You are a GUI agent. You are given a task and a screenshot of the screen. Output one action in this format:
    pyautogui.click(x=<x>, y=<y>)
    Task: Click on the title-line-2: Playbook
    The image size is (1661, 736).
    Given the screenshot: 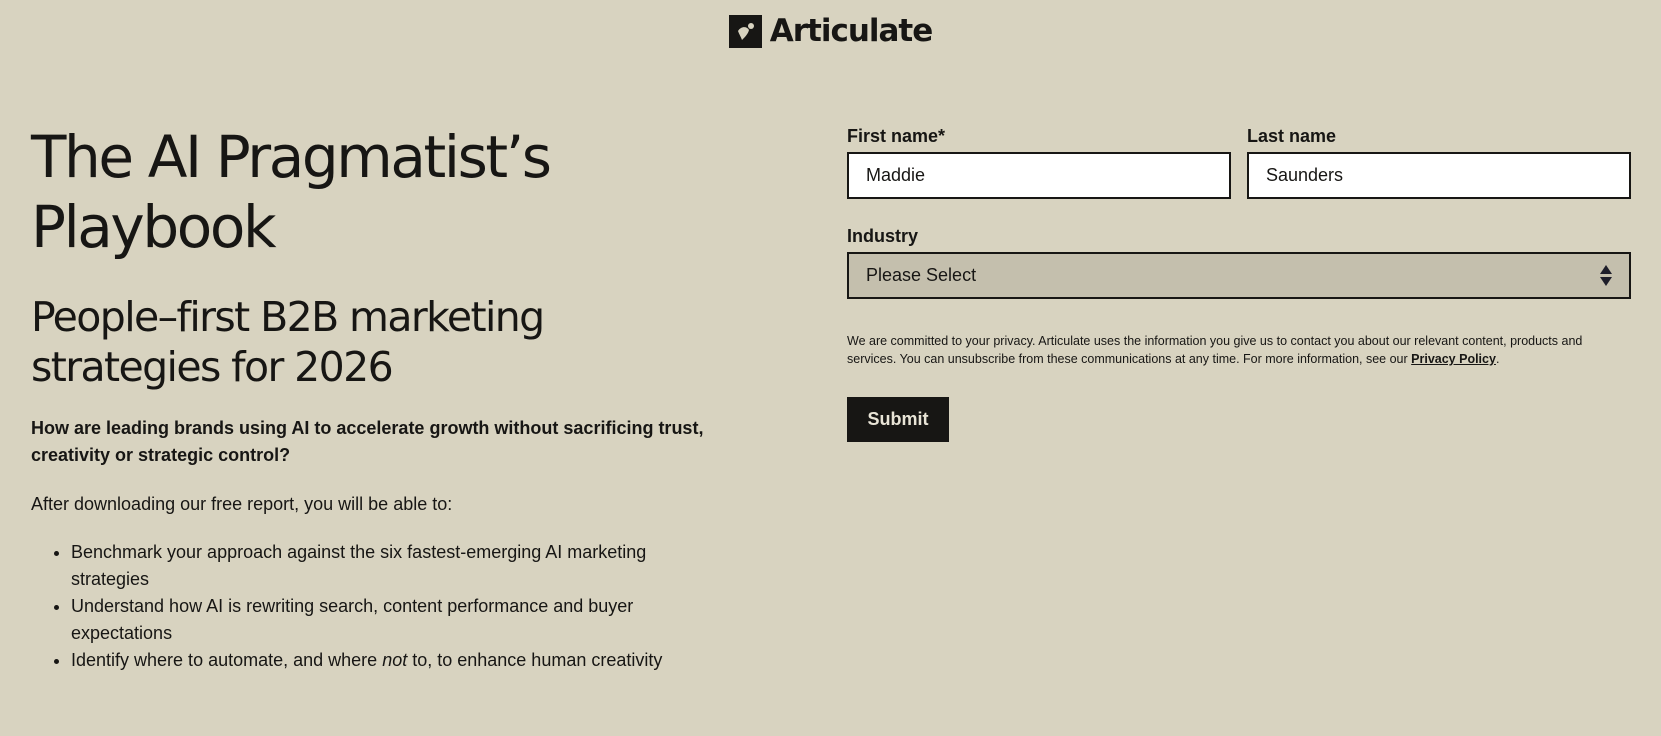 What is the action you would take?
    pyautogui.click(x=154, y=227)
    